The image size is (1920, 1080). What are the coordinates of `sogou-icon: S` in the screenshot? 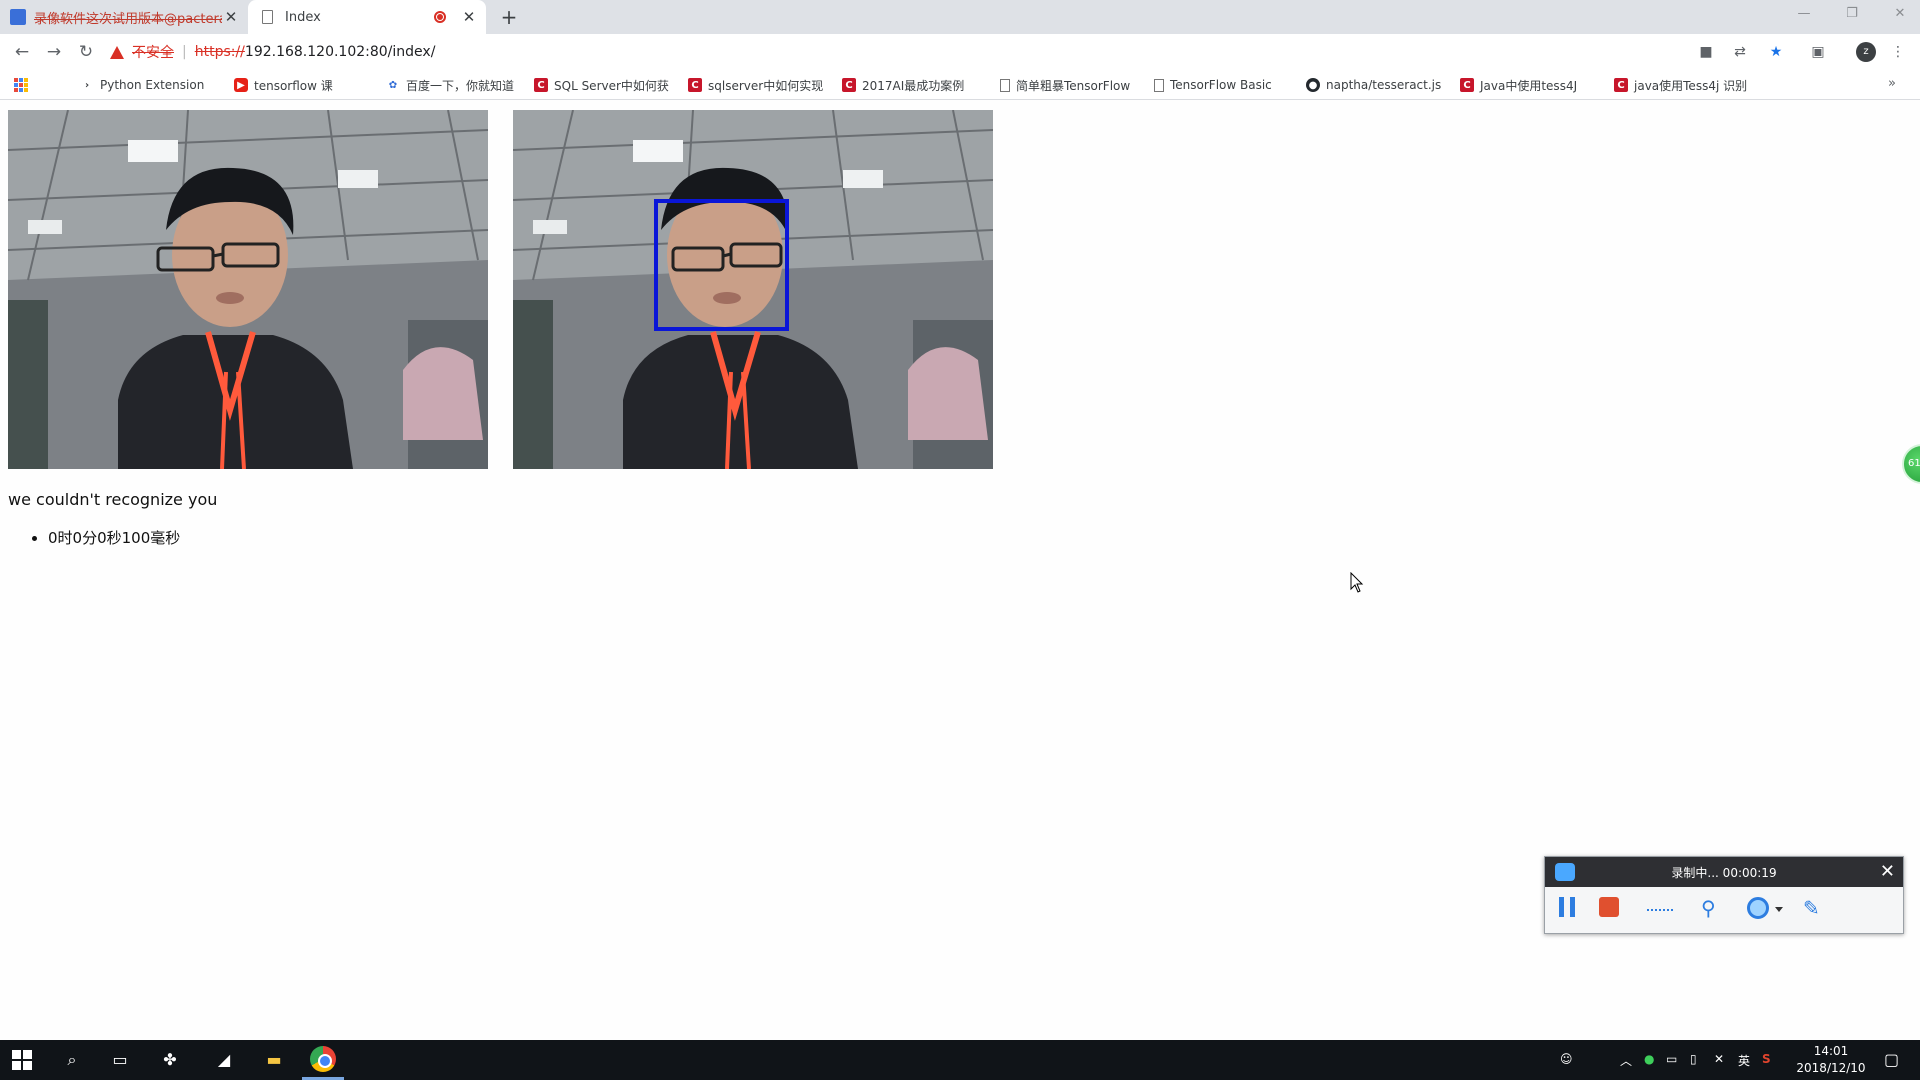 It's located at (1766, 1059).